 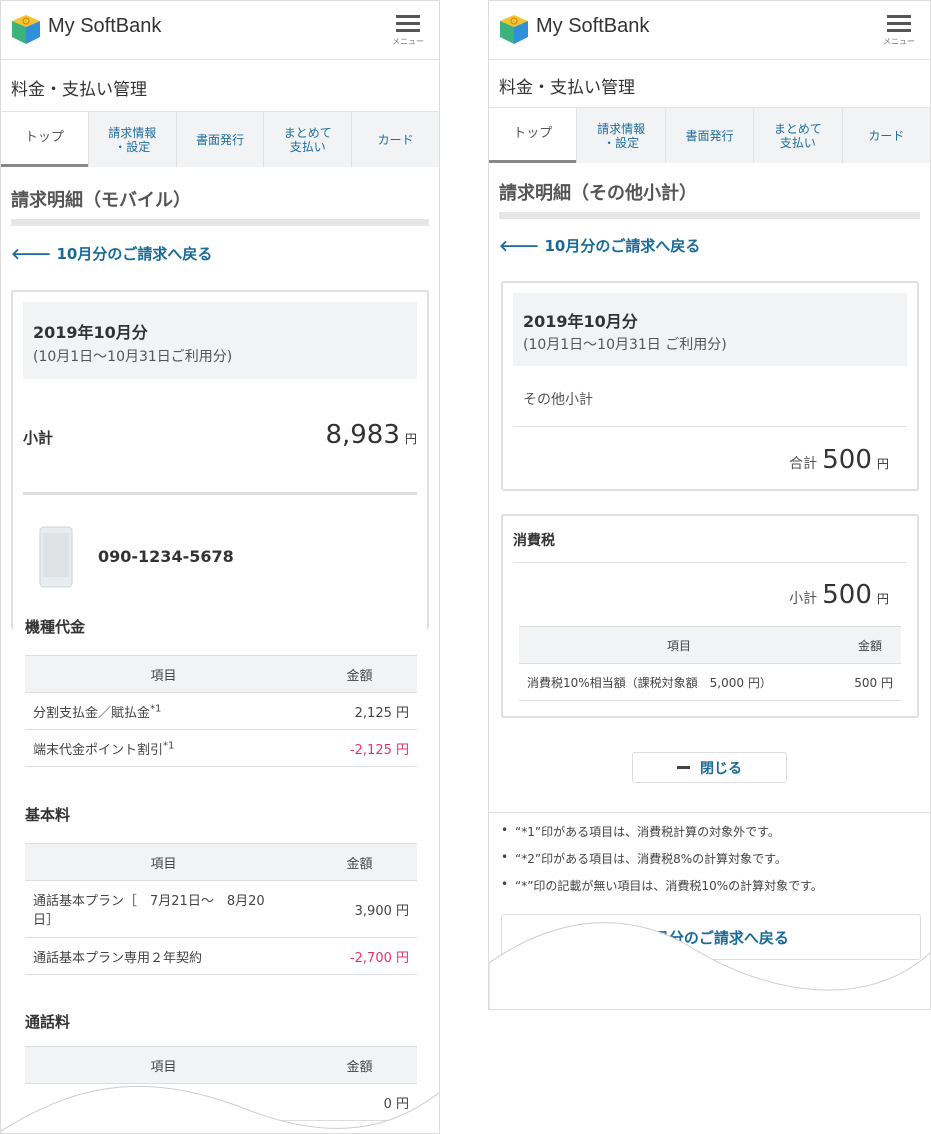 I want to click on table-row: 通話基本プラン［ 7月21日～ 8月20日］ 3,900 円, so click(x=221, y=909).